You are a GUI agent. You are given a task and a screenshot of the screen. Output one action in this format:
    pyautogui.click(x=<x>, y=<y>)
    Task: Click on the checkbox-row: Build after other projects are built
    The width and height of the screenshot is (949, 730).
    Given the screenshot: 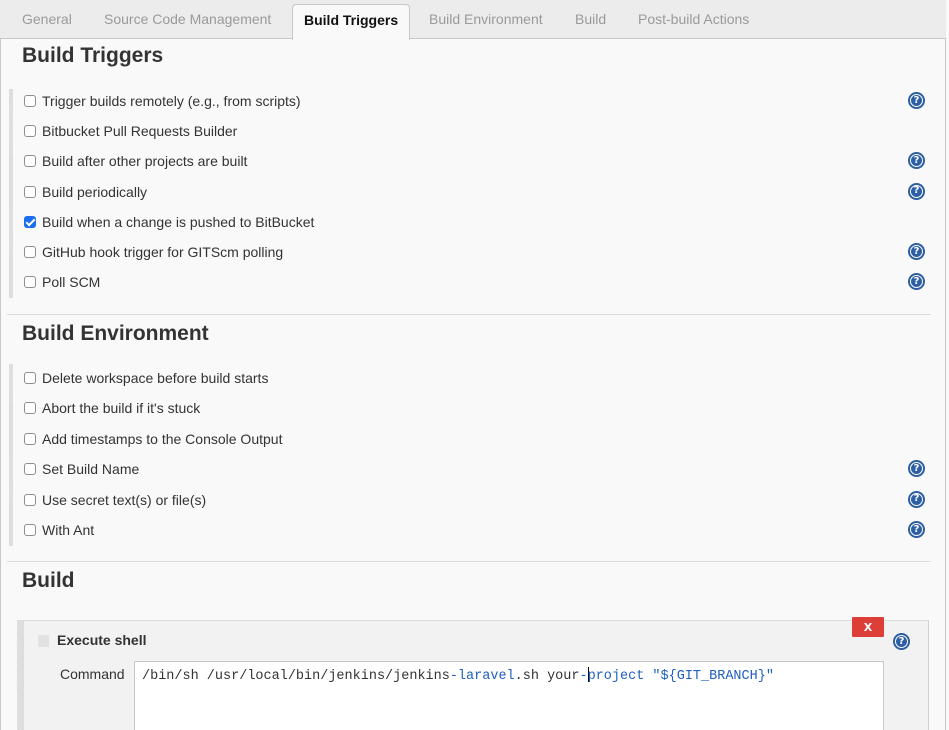 What is the action you would take?
    pyautogui.click(x=135, y=161)
    